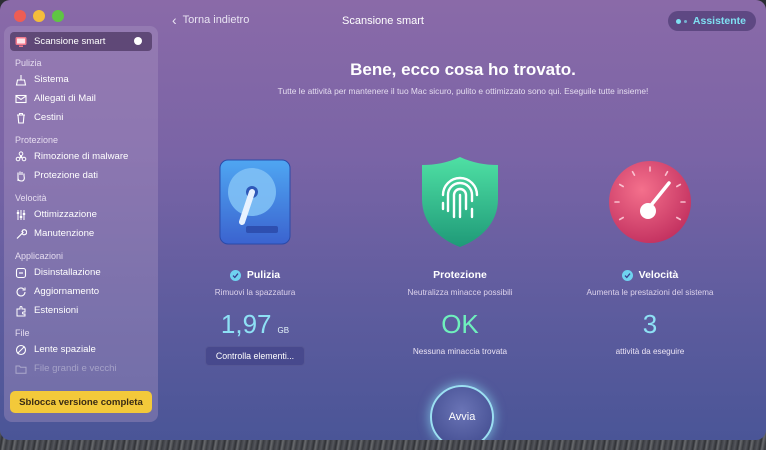 This screenshot has height=450, width=766. Describe the element at coordinates (21, 292) in the screenshot. I see `update-icon` at that location.